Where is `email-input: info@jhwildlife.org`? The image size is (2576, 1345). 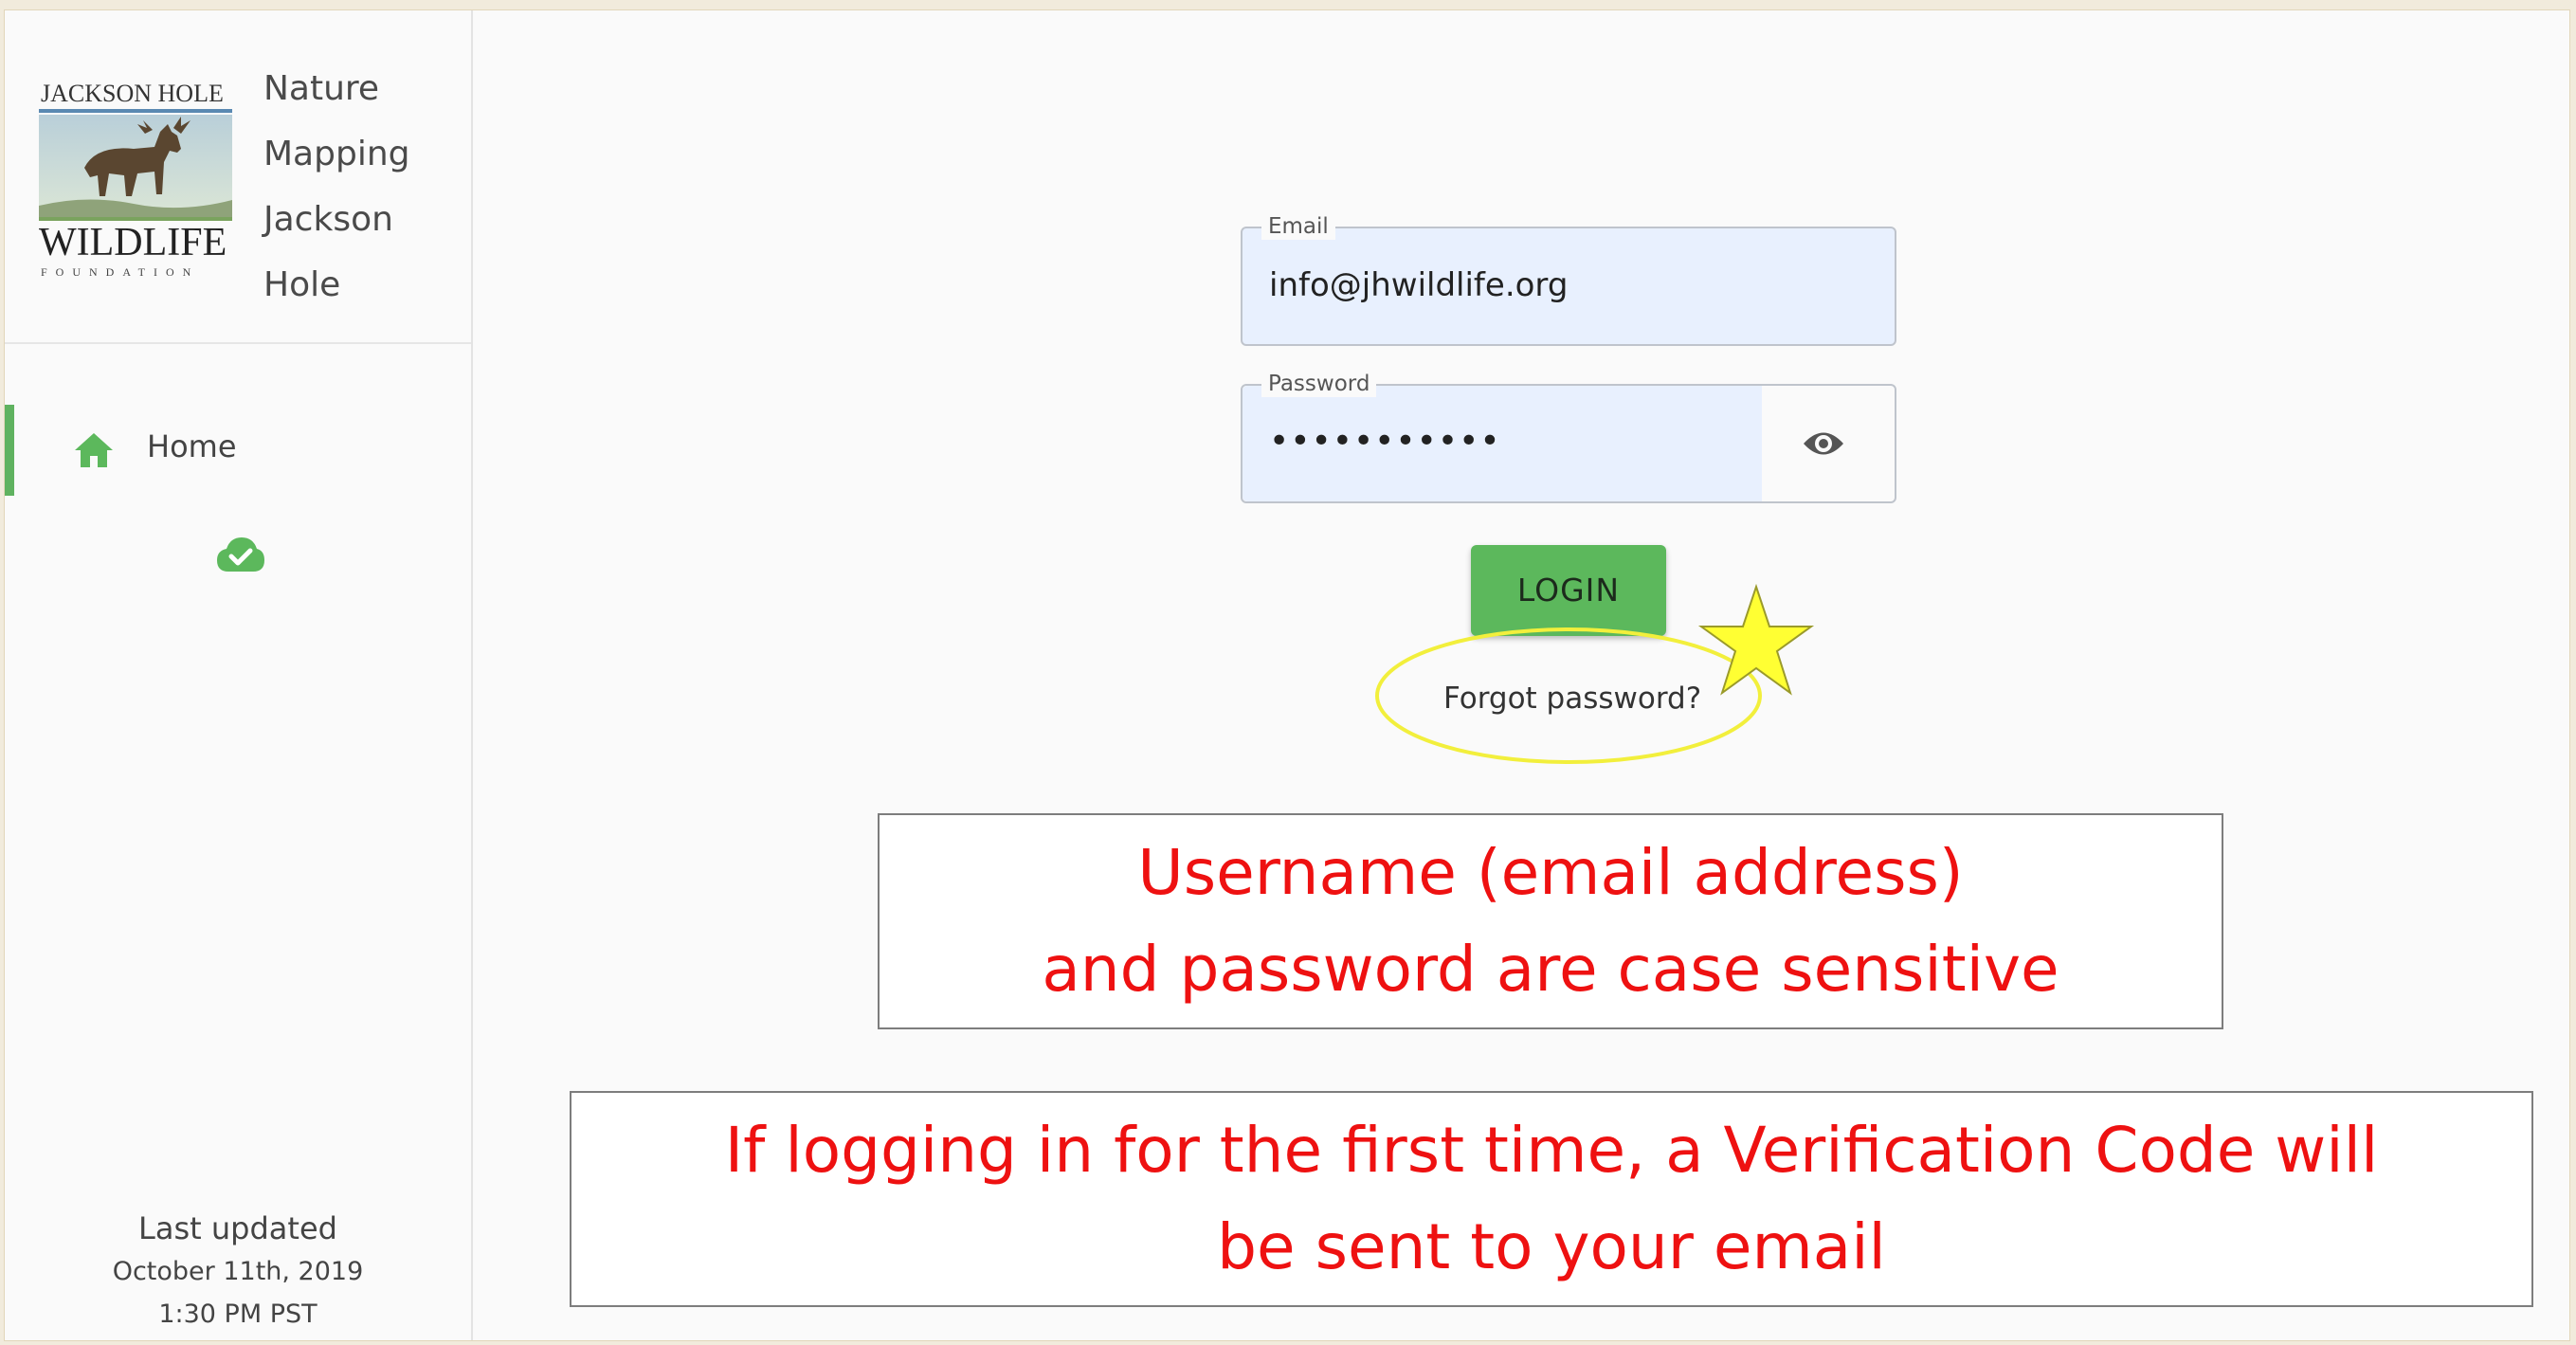 email-input: info@jhwildlife.org is located at coordinates (1418, 285).